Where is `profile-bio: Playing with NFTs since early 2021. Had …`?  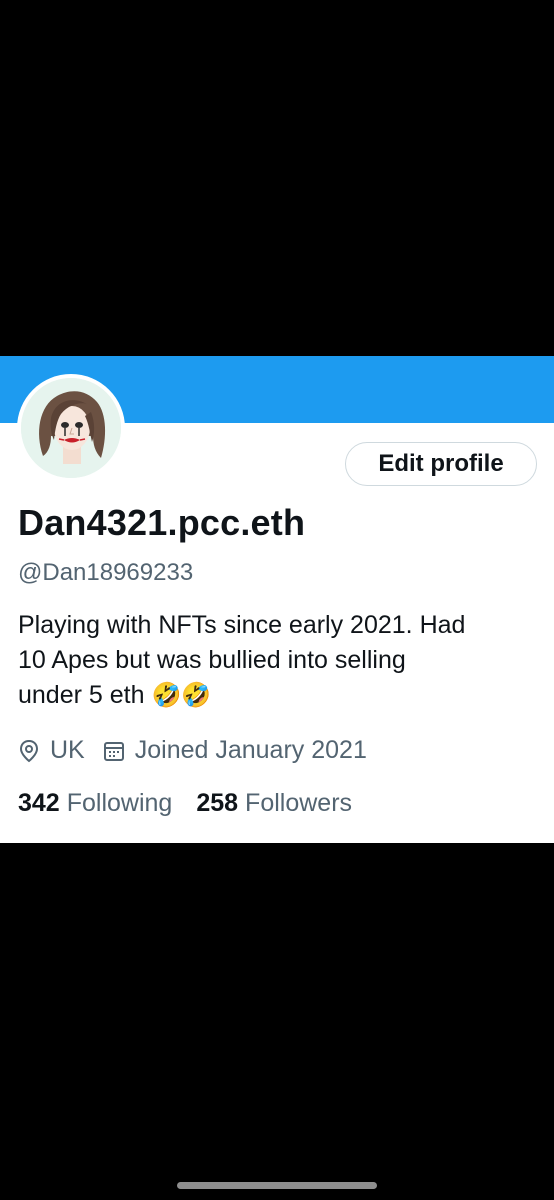 profile-bio: Playing with NFTs since early 2021. Had … is located at coordinates (278, 660).